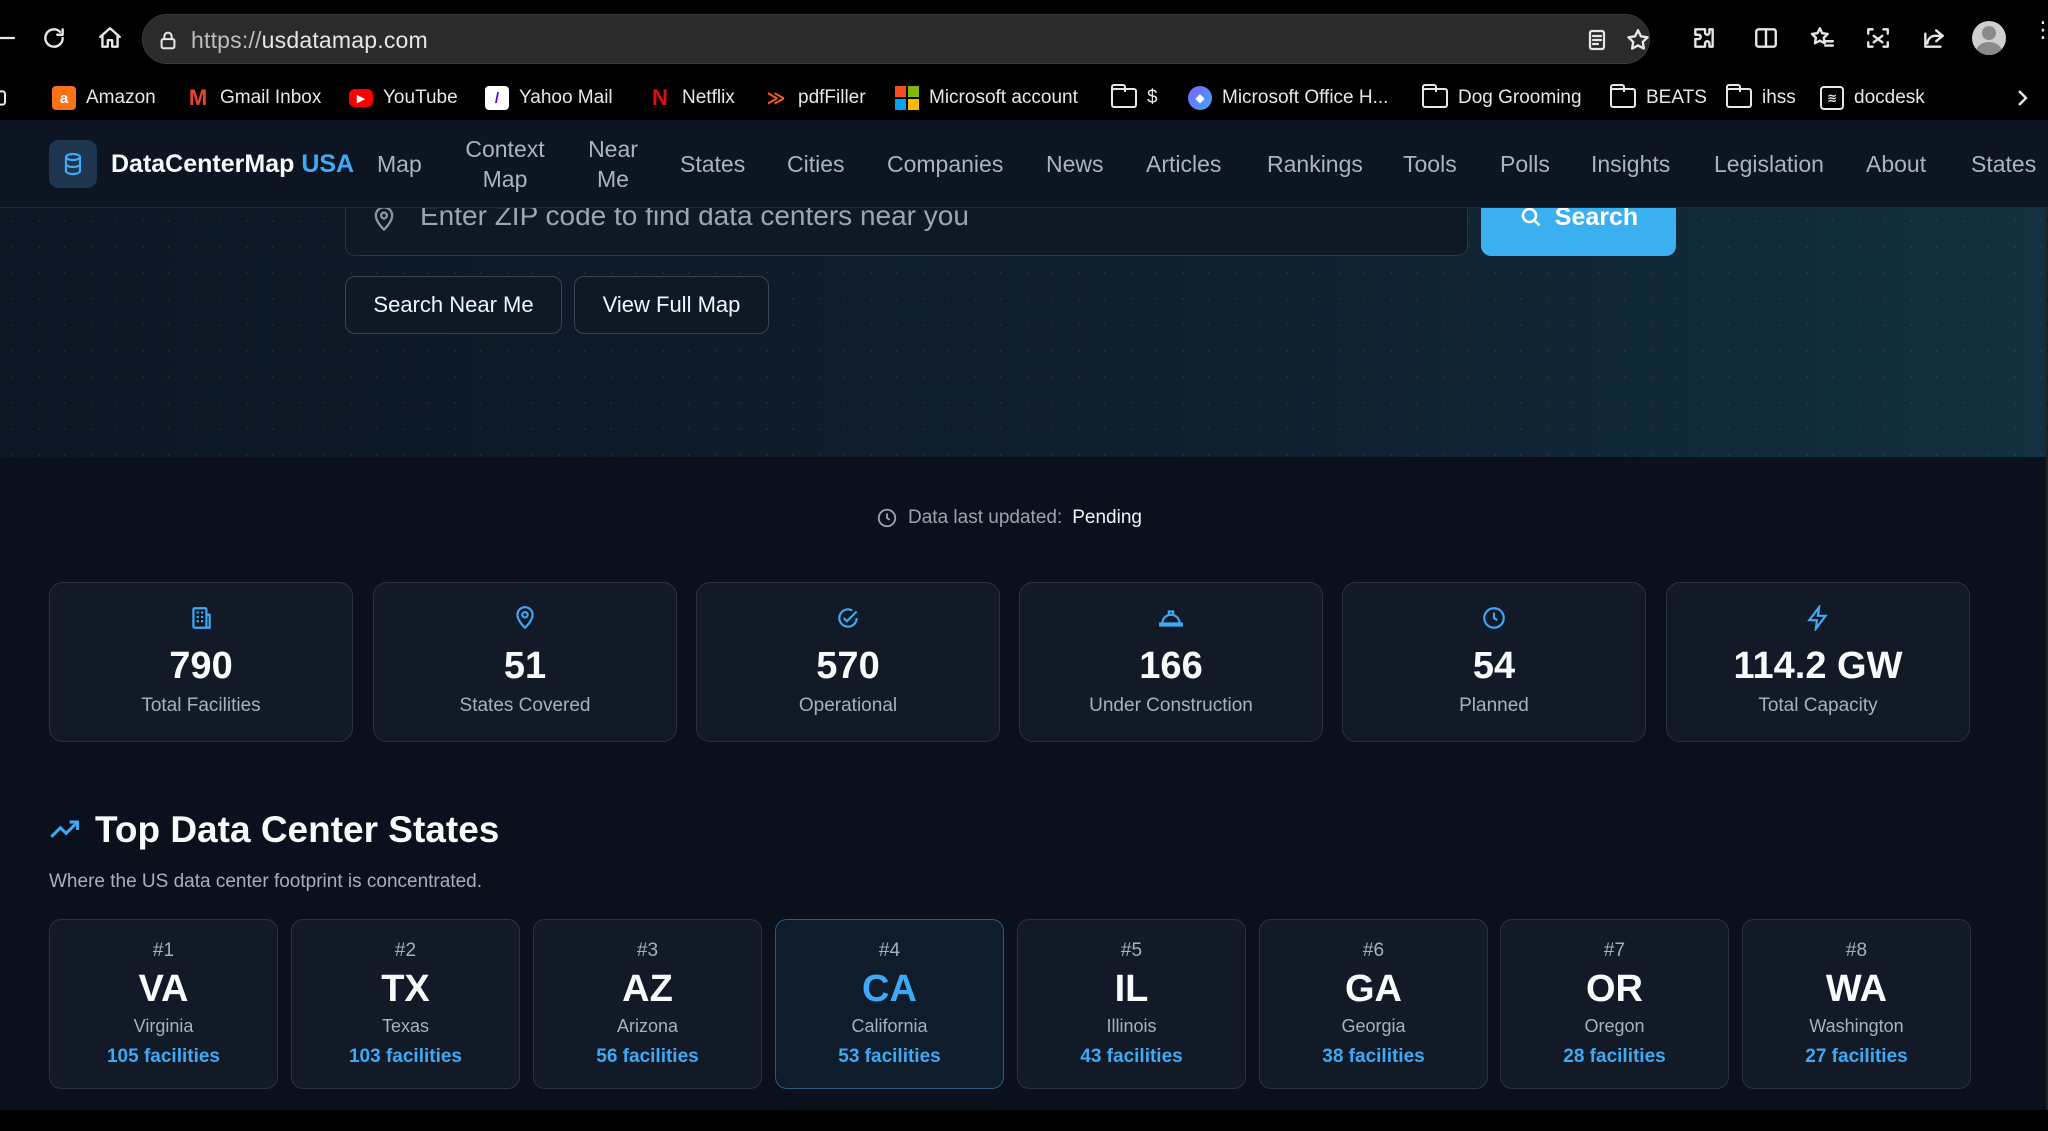  I want to click on pdffiller-icon: ≫, so click(776, 97).